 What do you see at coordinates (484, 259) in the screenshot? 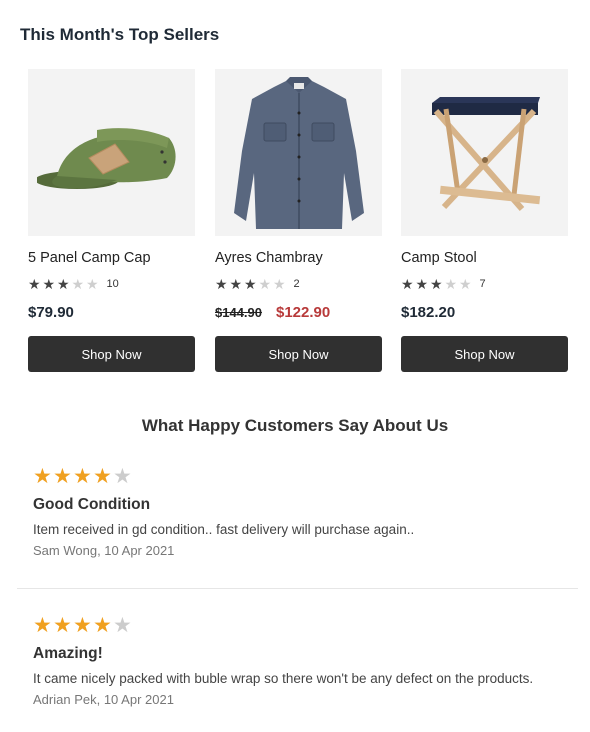
I see `product-name: Camp Stool` at bounding box center [484, 259].